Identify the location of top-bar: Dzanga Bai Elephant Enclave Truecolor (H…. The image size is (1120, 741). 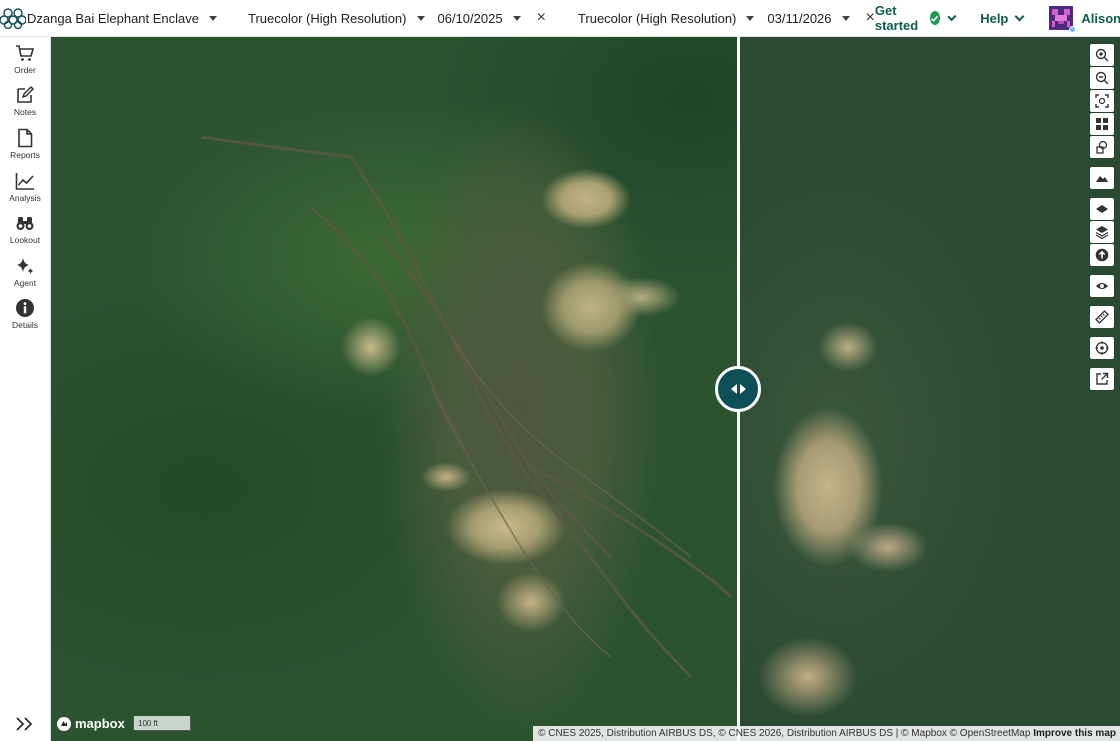
(560, 18).